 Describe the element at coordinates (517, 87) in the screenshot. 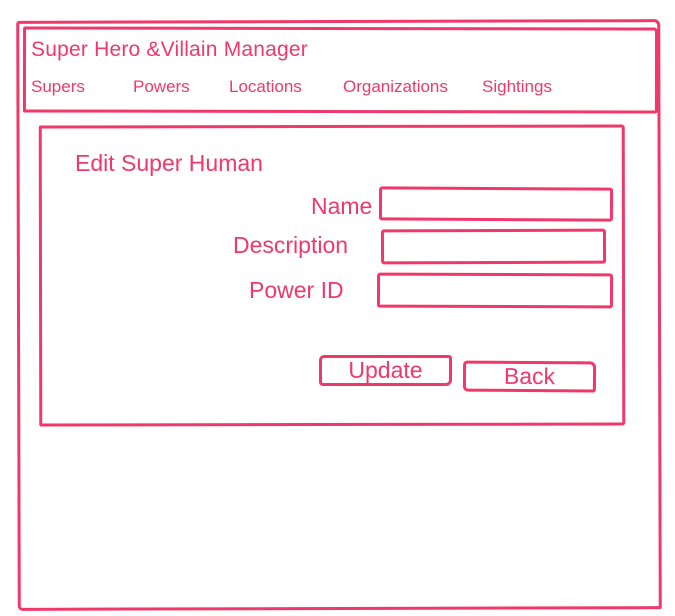

I see `nav-item-sightings: Sightings` at that location.